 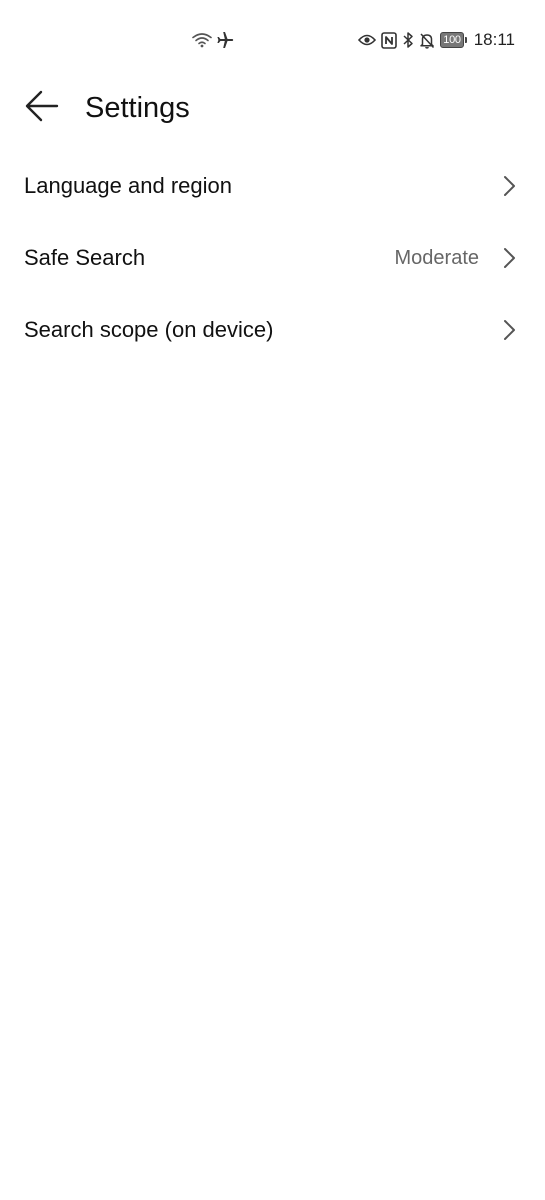 What do you see at coordinates (494, 39) in the screenshot?
I see `status-clock: 18:11` at bounding box center [494, 39].